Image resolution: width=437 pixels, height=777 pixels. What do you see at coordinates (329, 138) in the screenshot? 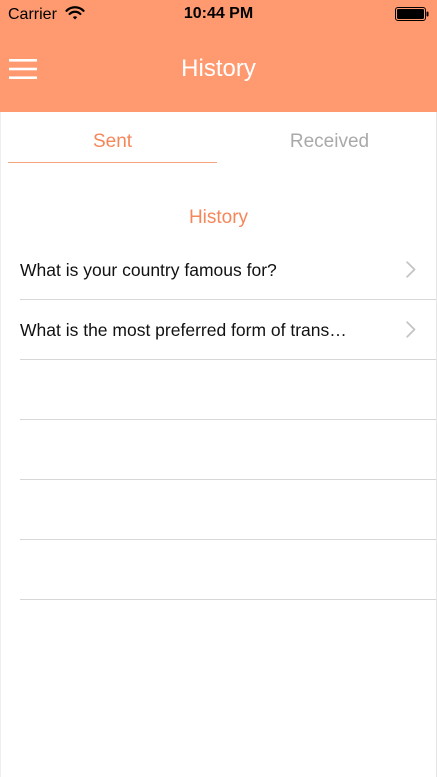
I see `tab-received: Received` at bounding box center [329, 138].